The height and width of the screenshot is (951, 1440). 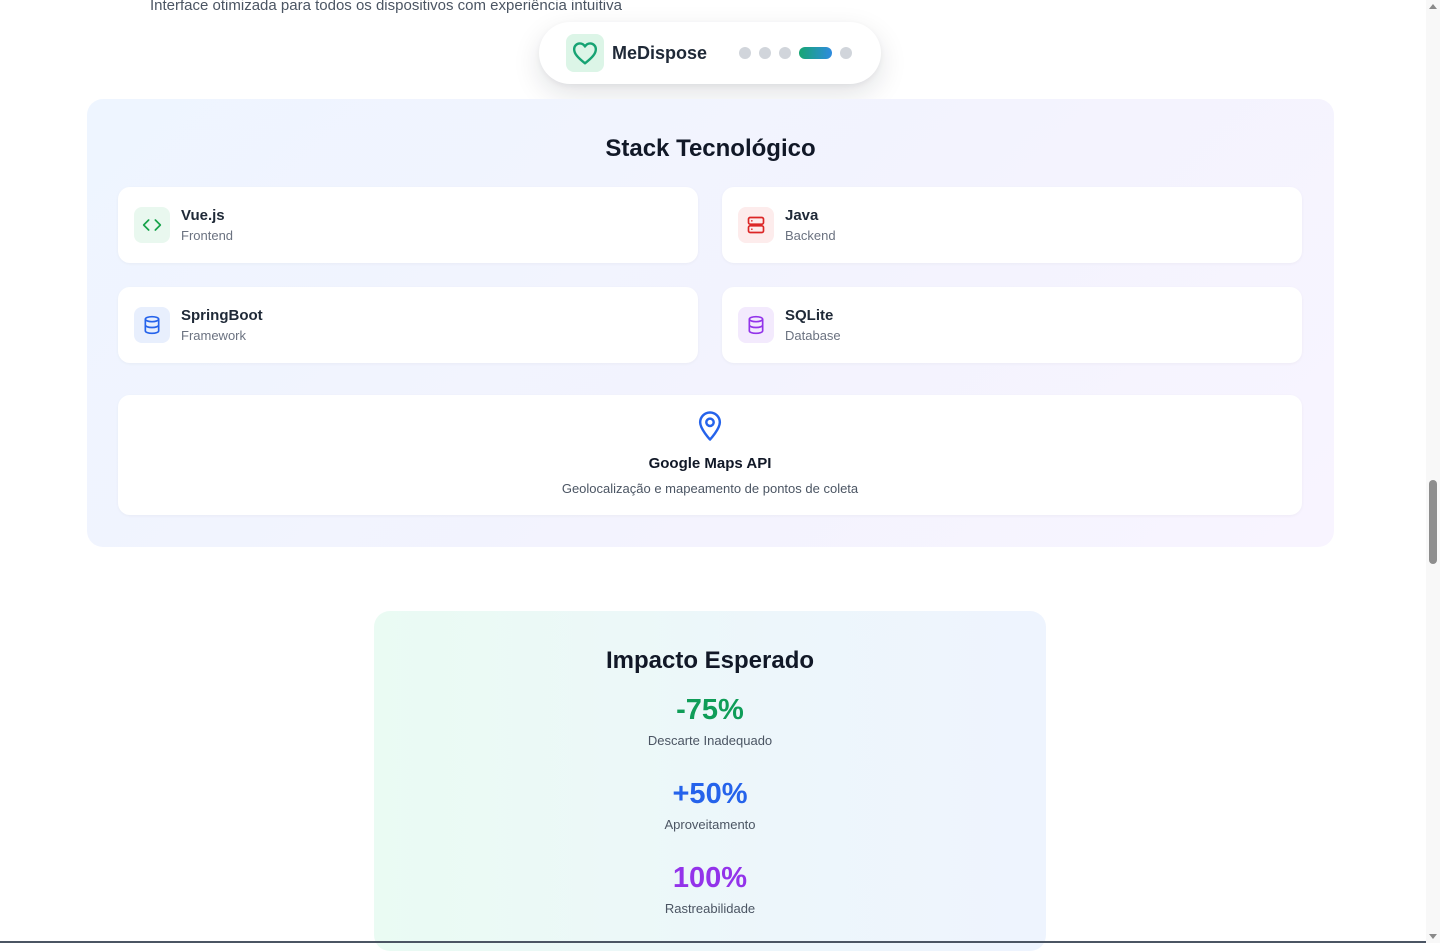 What do you see at coordinates (710, 740) in the screenshot?
I see `metric-label: Descarte Inadequado` at bounding box center [710, 740].